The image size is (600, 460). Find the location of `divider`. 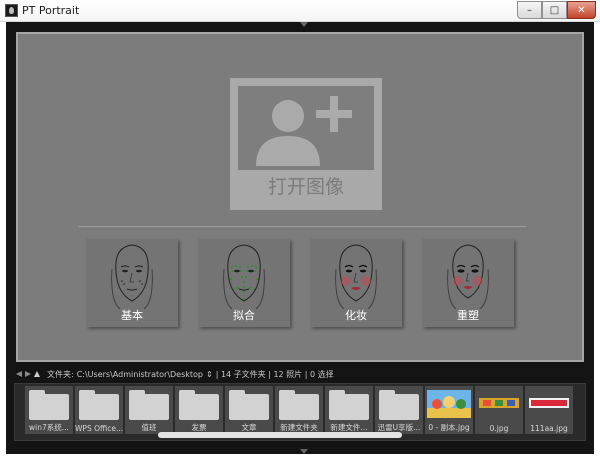

divider is located at coordinates (302, 226).